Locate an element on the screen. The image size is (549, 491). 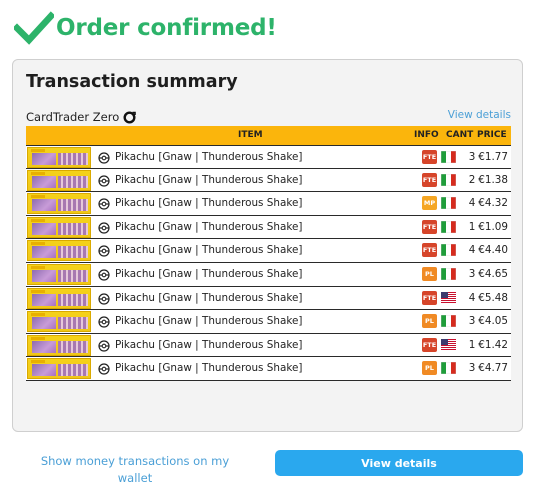
column-header-info: INFO is located at coordinates (426, 135).